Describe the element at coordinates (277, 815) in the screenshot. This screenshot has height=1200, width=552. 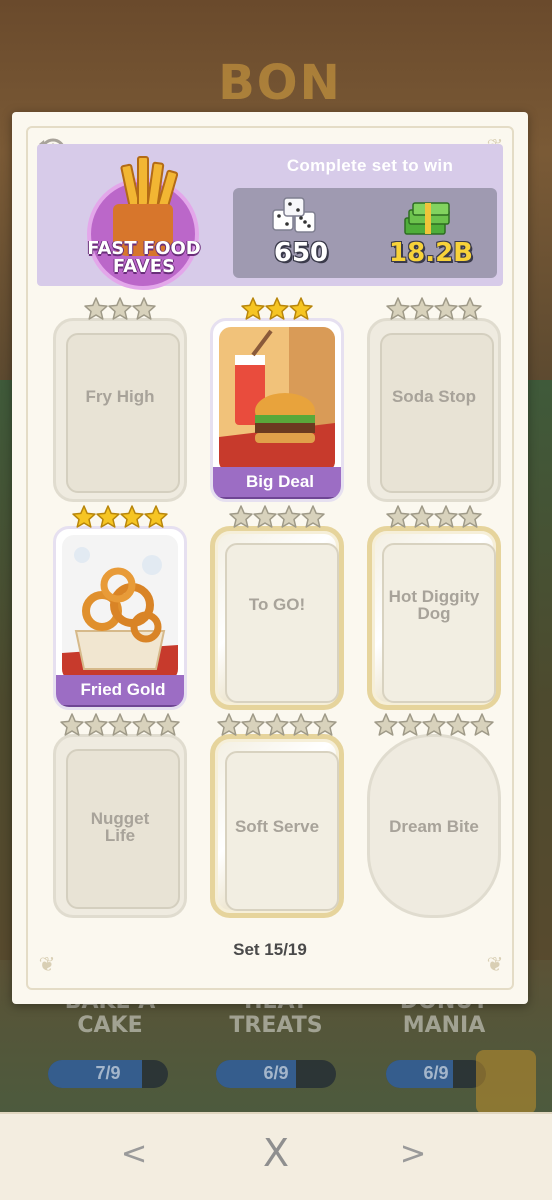
I see `sticker-card: Soft Serve` at that location.